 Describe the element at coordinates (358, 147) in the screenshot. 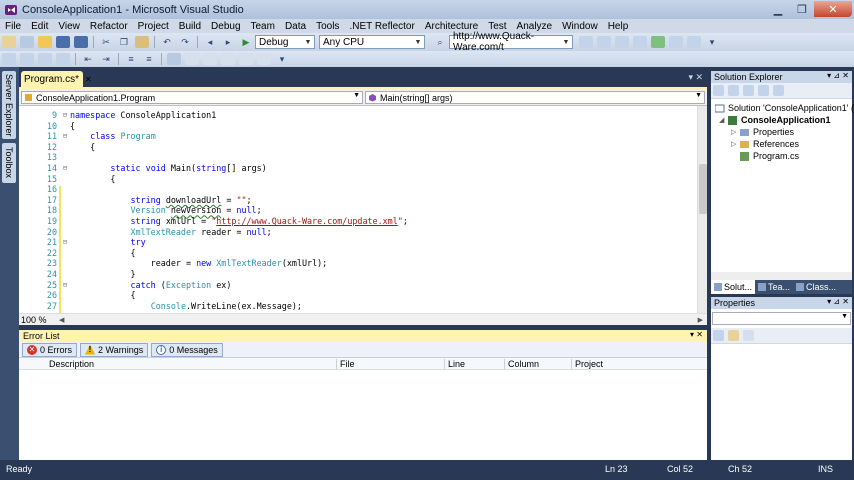

I see `code-line: 12 {` at that location.